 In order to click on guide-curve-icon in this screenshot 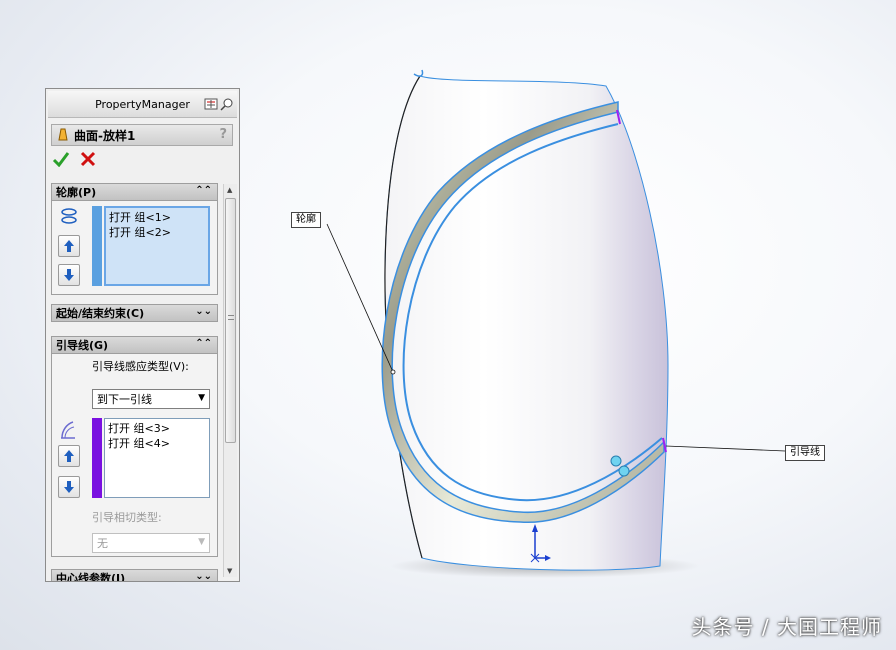, I will do `click(68, 431)`.